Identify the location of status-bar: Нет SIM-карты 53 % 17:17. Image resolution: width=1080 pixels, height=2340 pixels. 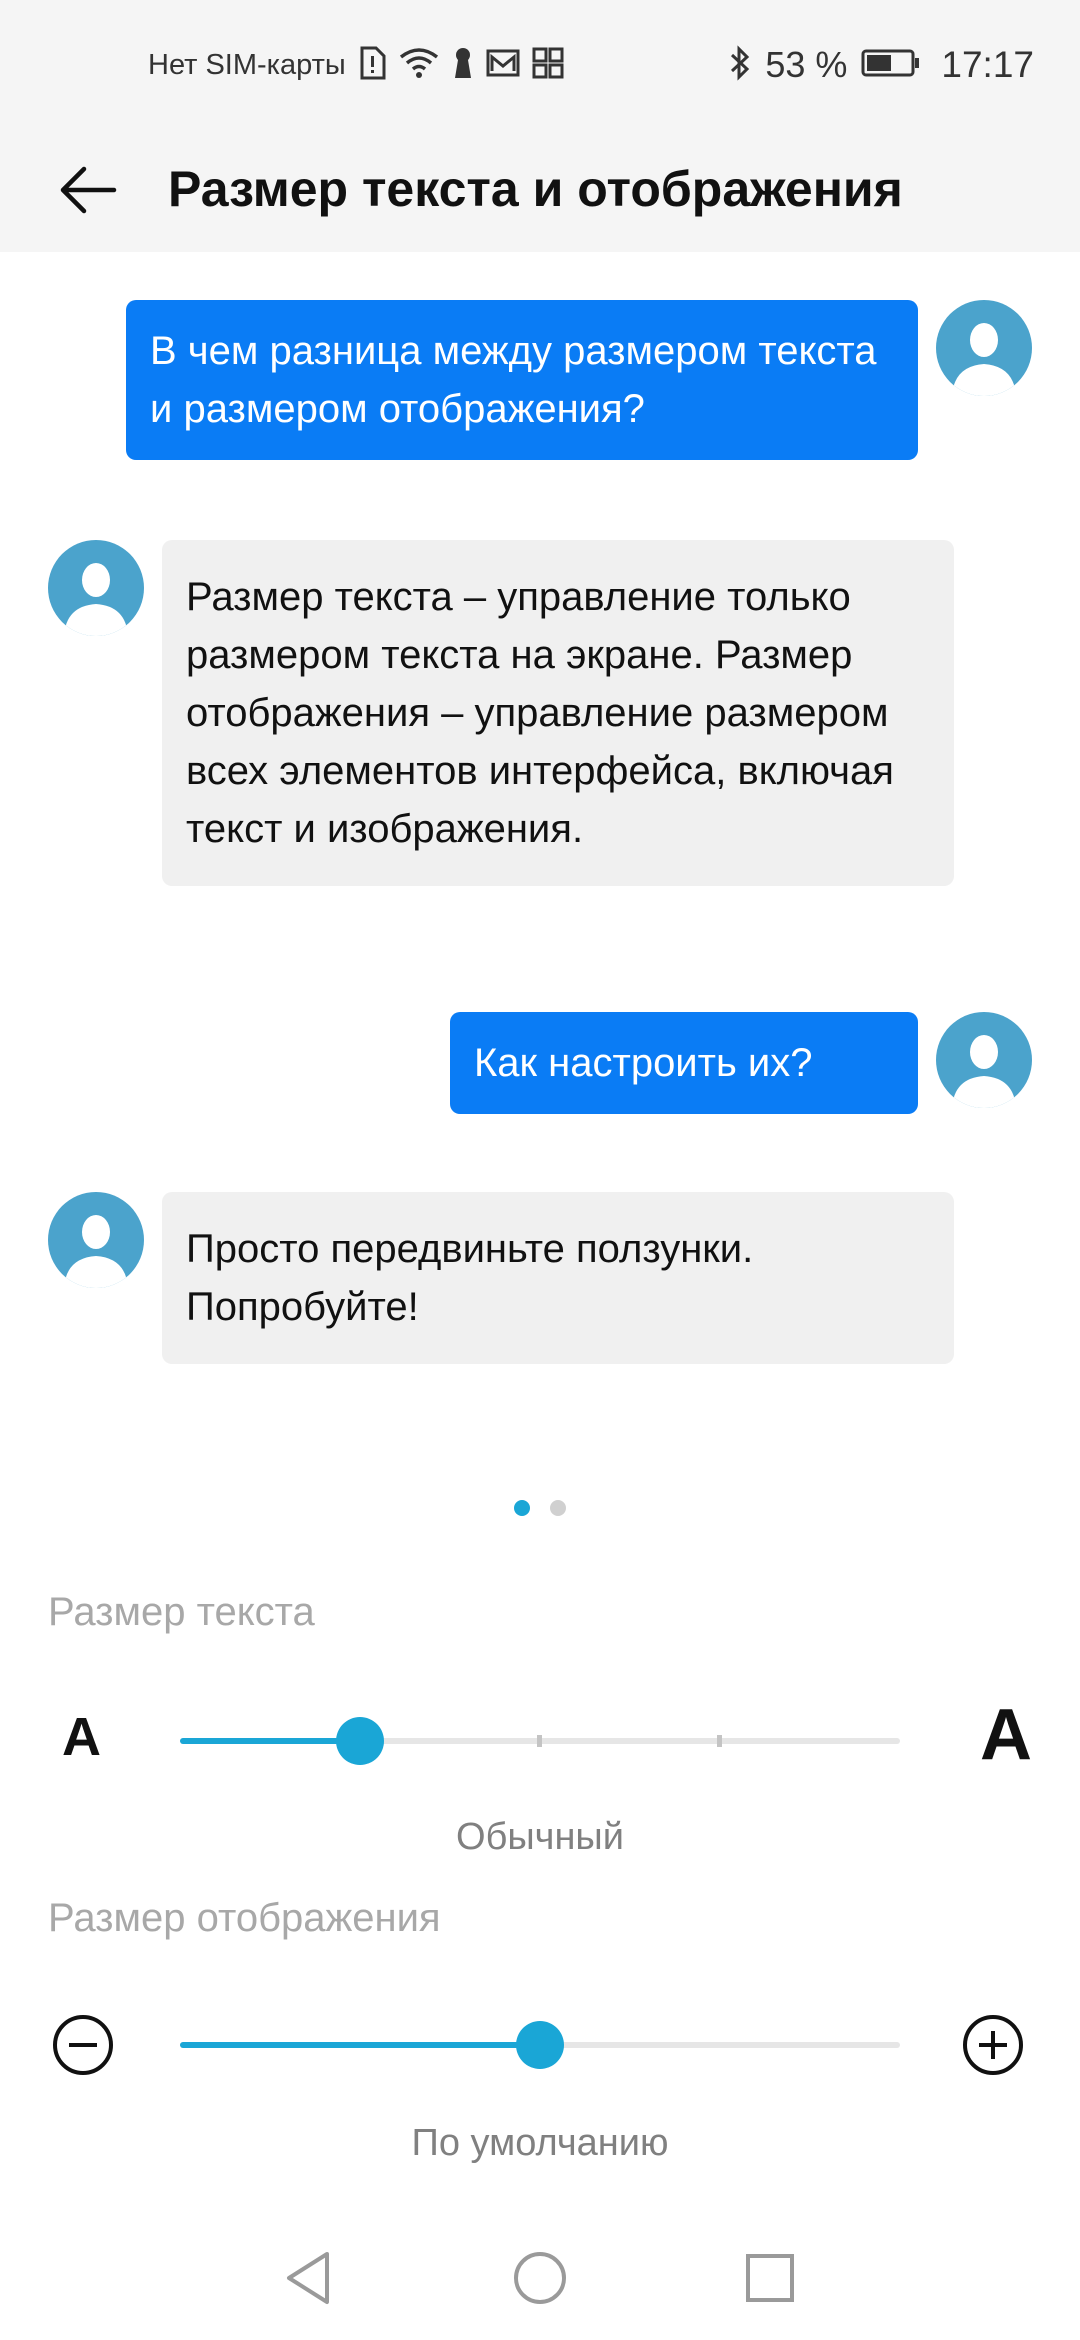
(540, 66).